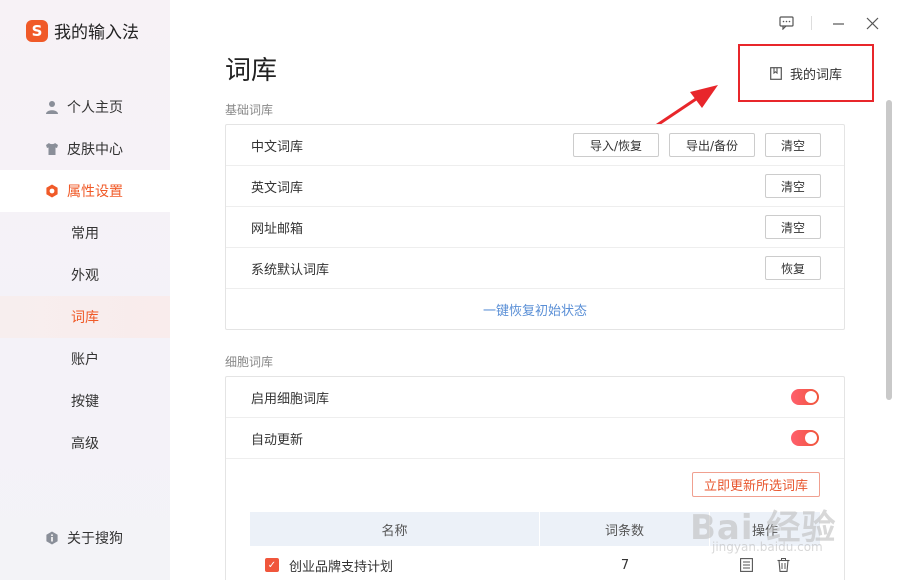 Image resolution: width=900 pixels, height=580 pixels. I want to click on watermark-url: jingyan.baidu.com, so click(767, 547).